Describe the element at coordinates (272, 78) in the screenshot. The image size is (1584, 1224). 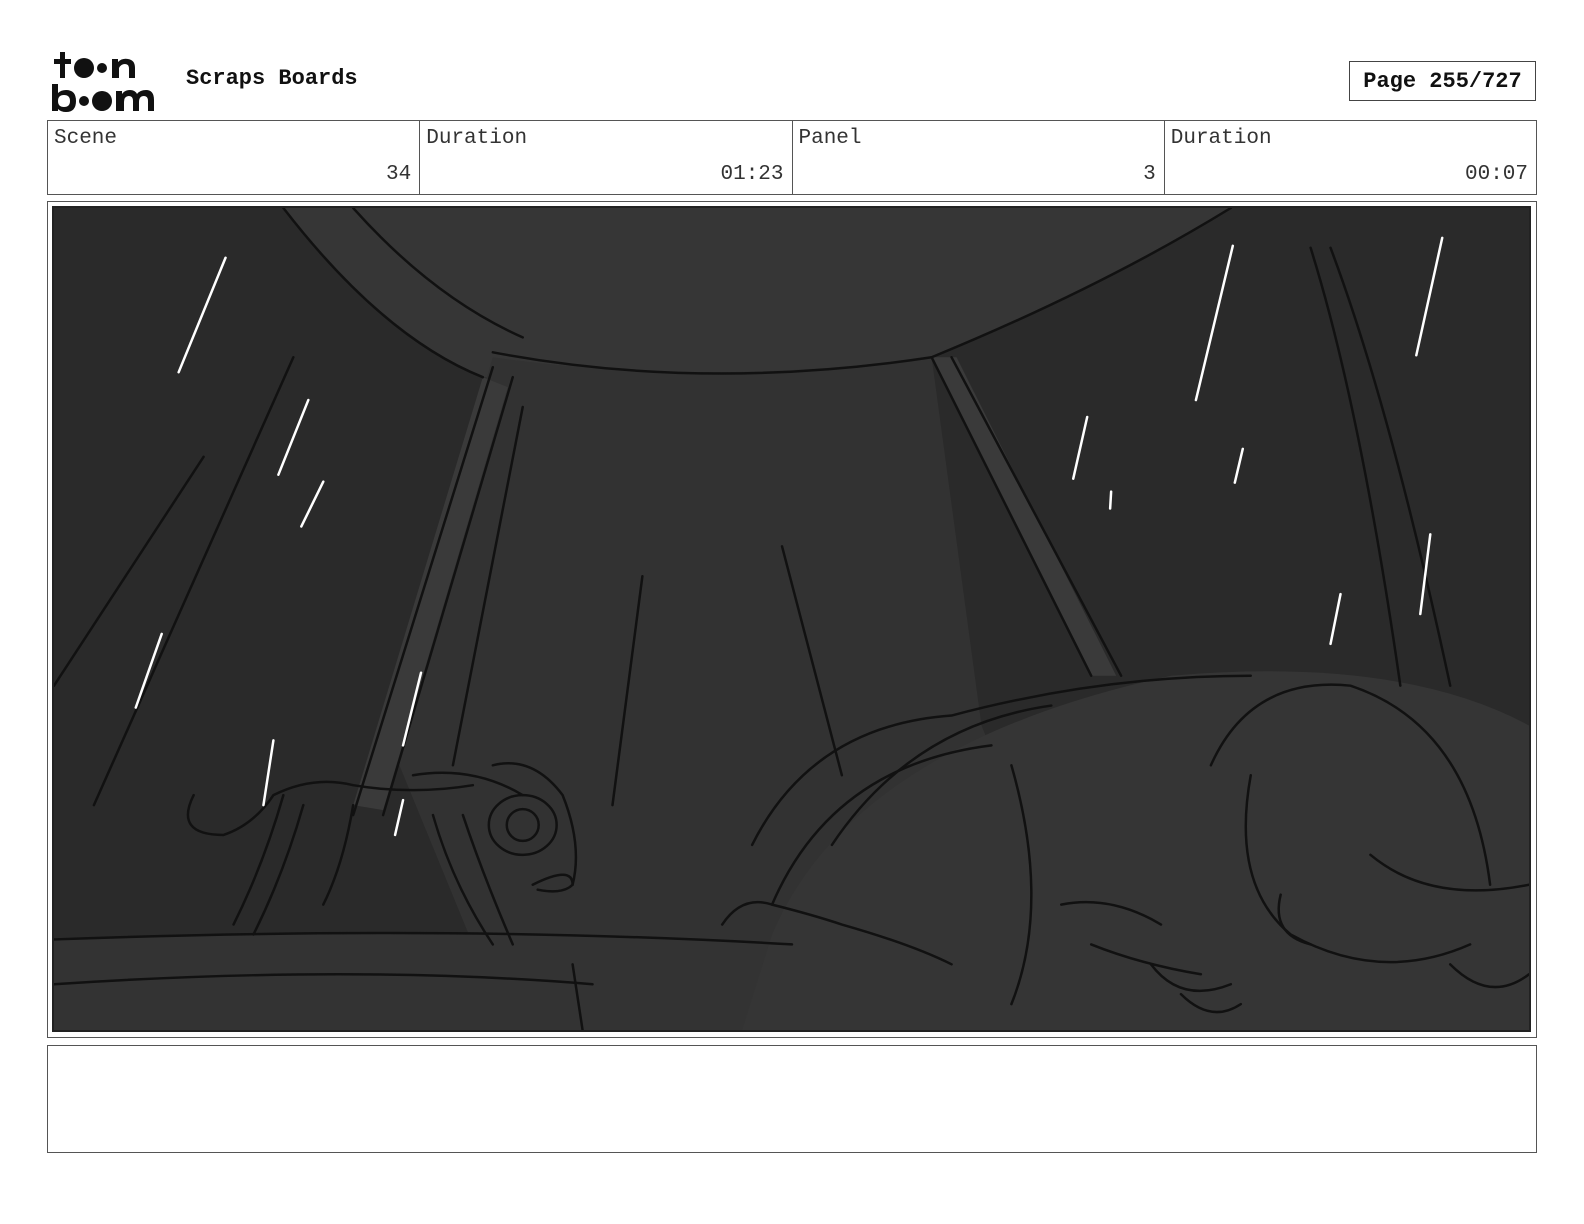
I see `project-title: Scraps Boards` at that location.